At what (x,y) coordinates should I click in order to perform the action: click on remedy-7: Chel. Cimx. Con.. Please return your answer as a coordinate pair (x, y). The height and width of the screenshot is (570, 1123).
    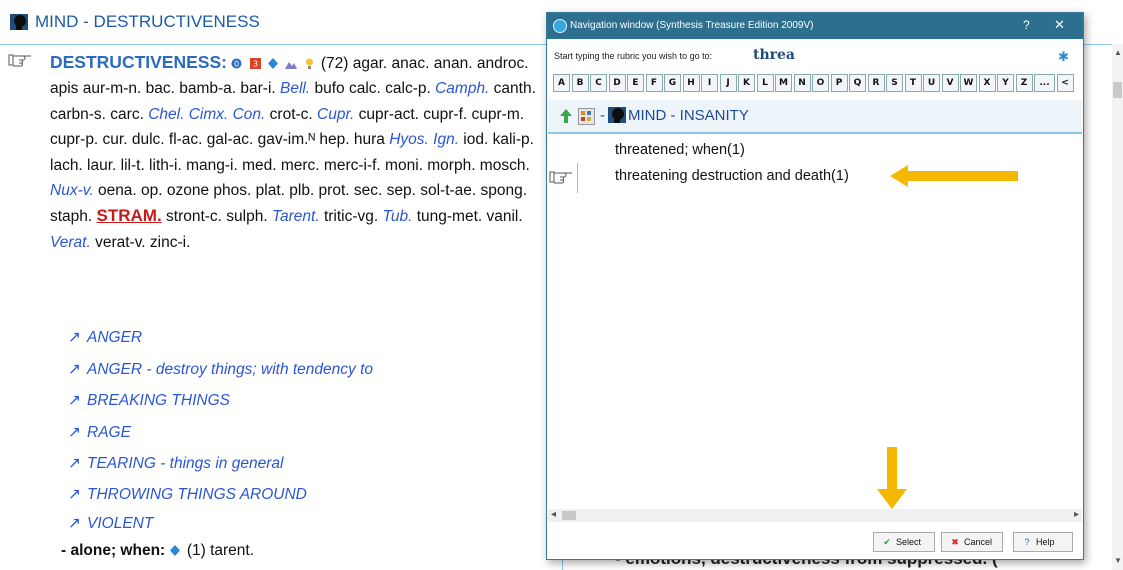
    Looking at the image, I should click on (206, 114).